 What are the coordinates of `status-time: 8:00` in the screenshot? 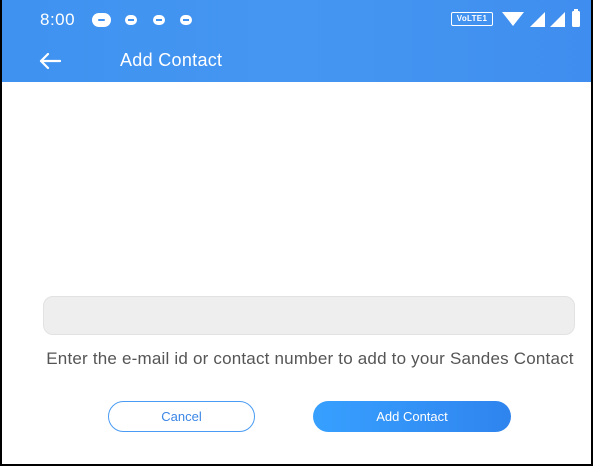 It's located at (58, 19).